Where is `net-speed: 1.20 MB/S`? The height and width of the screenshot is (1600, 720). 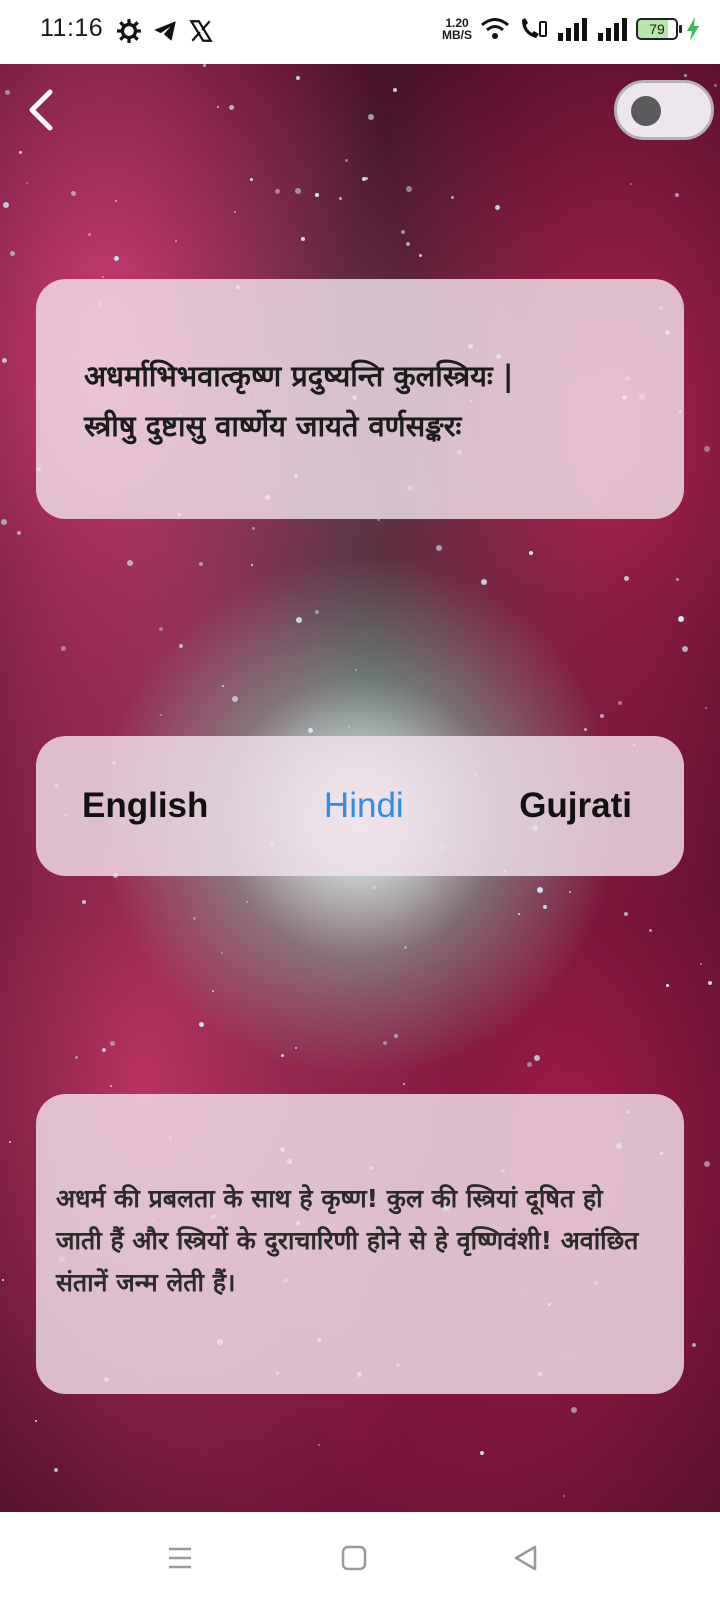 net-speed: 1.20 MB/S is located at coordinates (457, 29).